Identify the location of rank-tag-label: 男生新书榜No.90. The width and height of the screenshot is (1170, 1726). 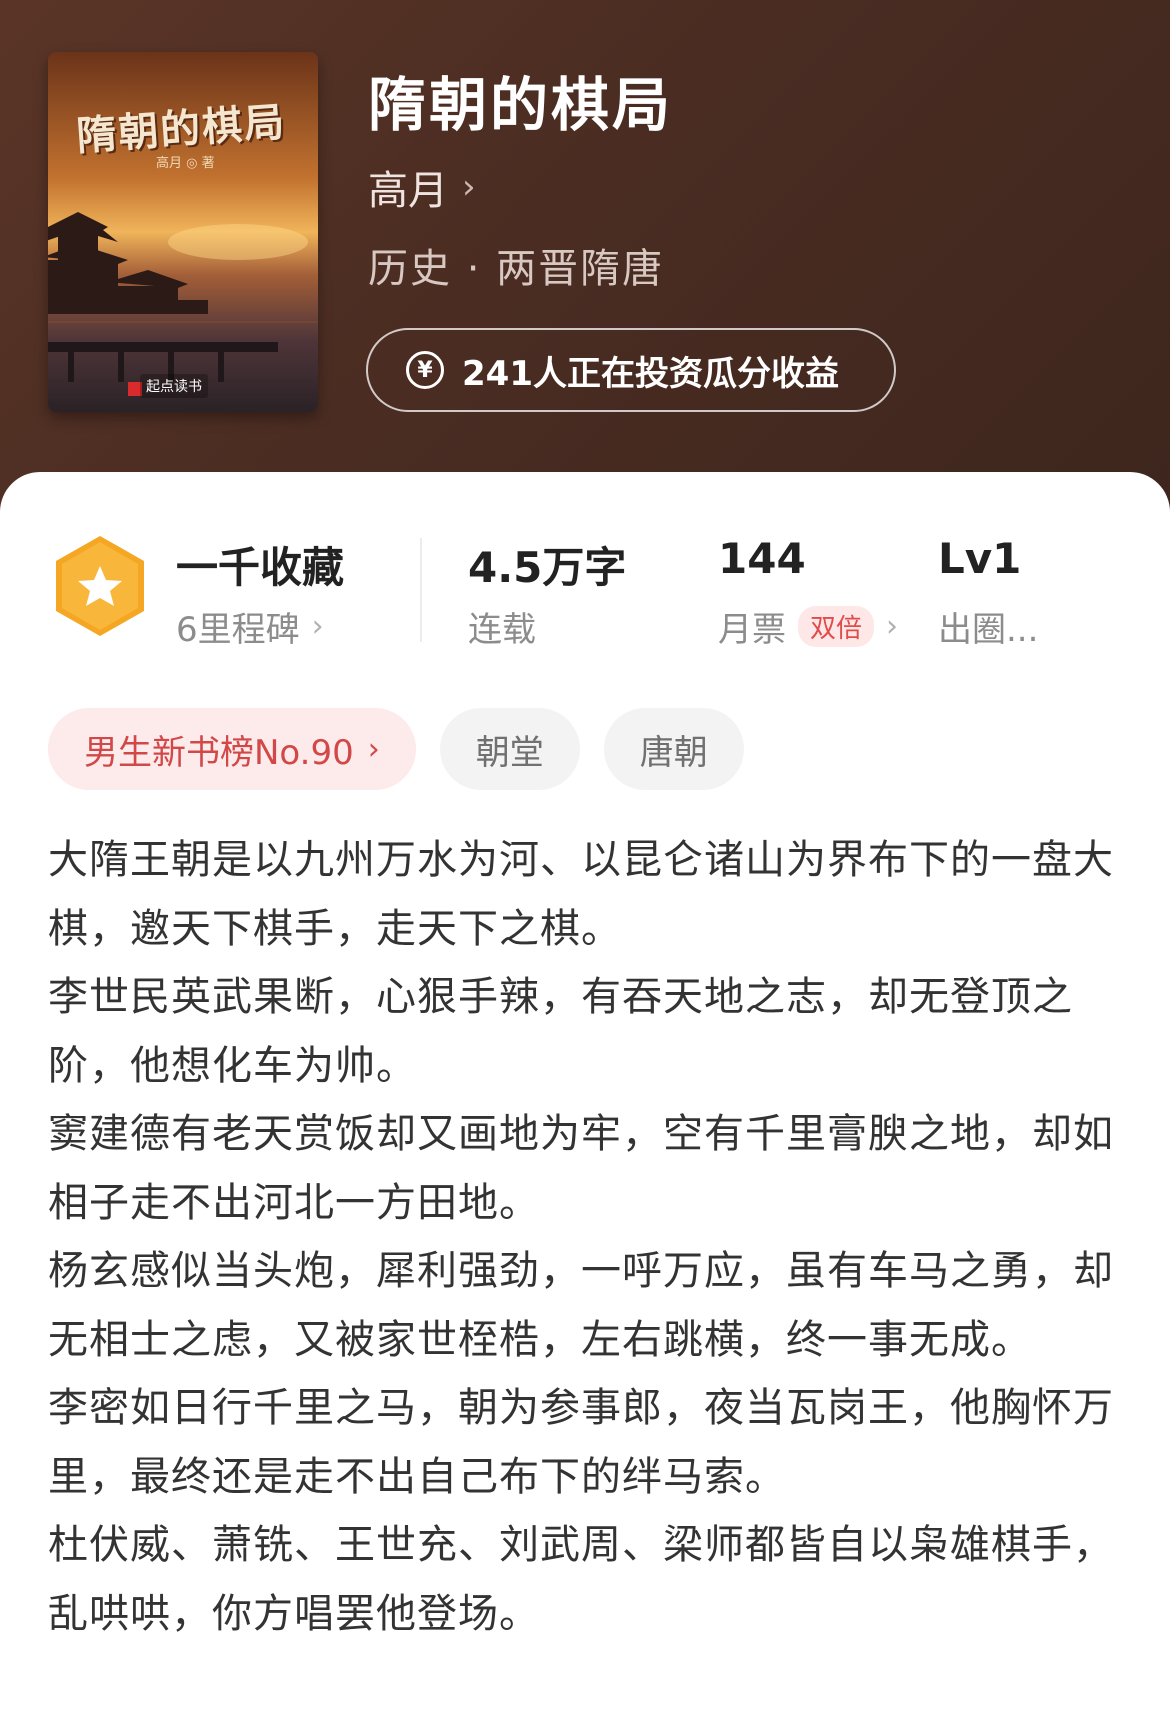
(219, 752).